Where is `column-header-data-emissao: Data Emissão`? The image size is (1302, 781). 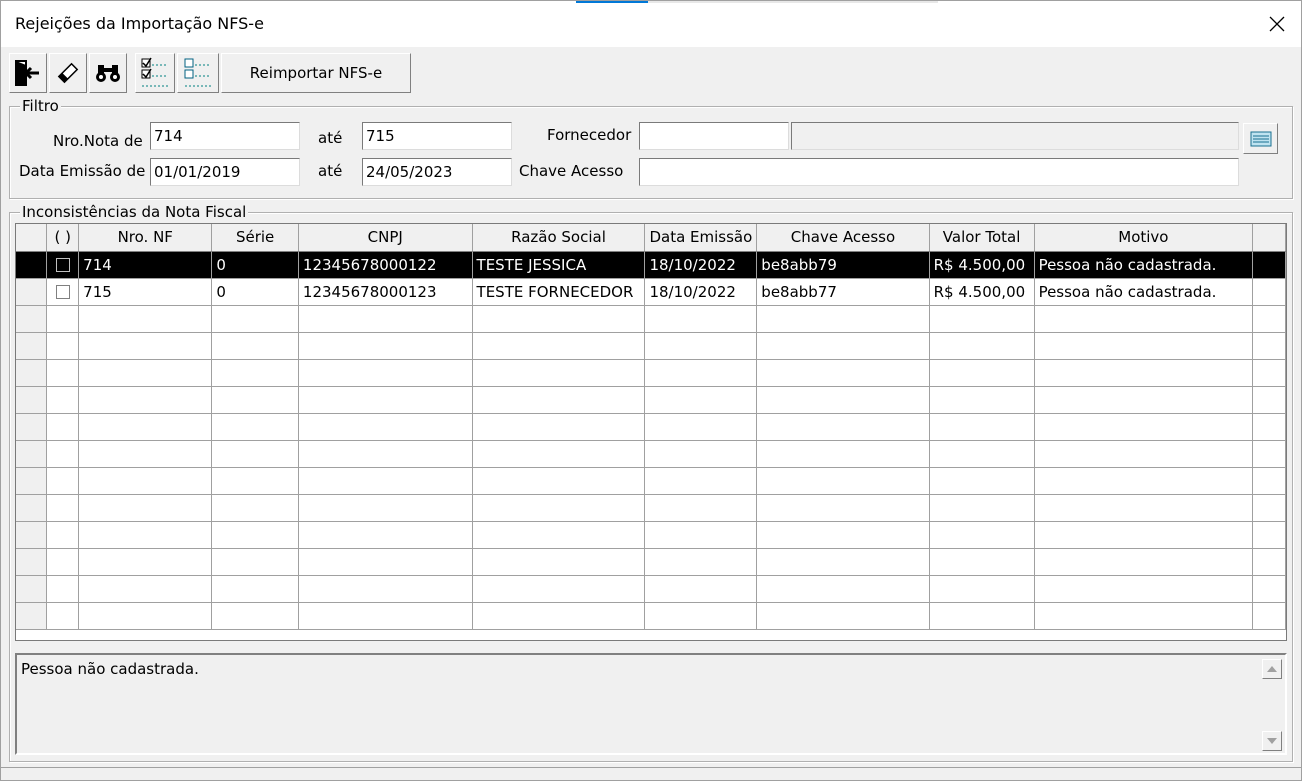 column-header-data-emissao: Data Emissão is located at coordinates (701, 238).